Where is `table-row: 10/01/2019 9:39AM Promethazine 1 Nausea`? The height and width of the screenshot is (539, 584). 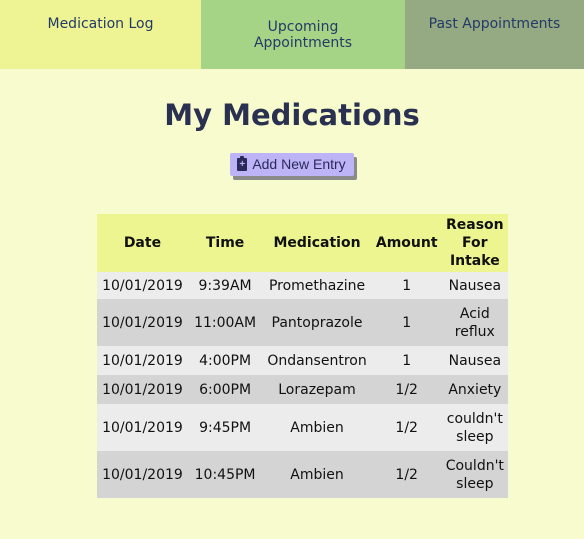
table-row: 10/01/2019 9:39AM Promethazine 1 Nausea is located at coordinates (302, 285).